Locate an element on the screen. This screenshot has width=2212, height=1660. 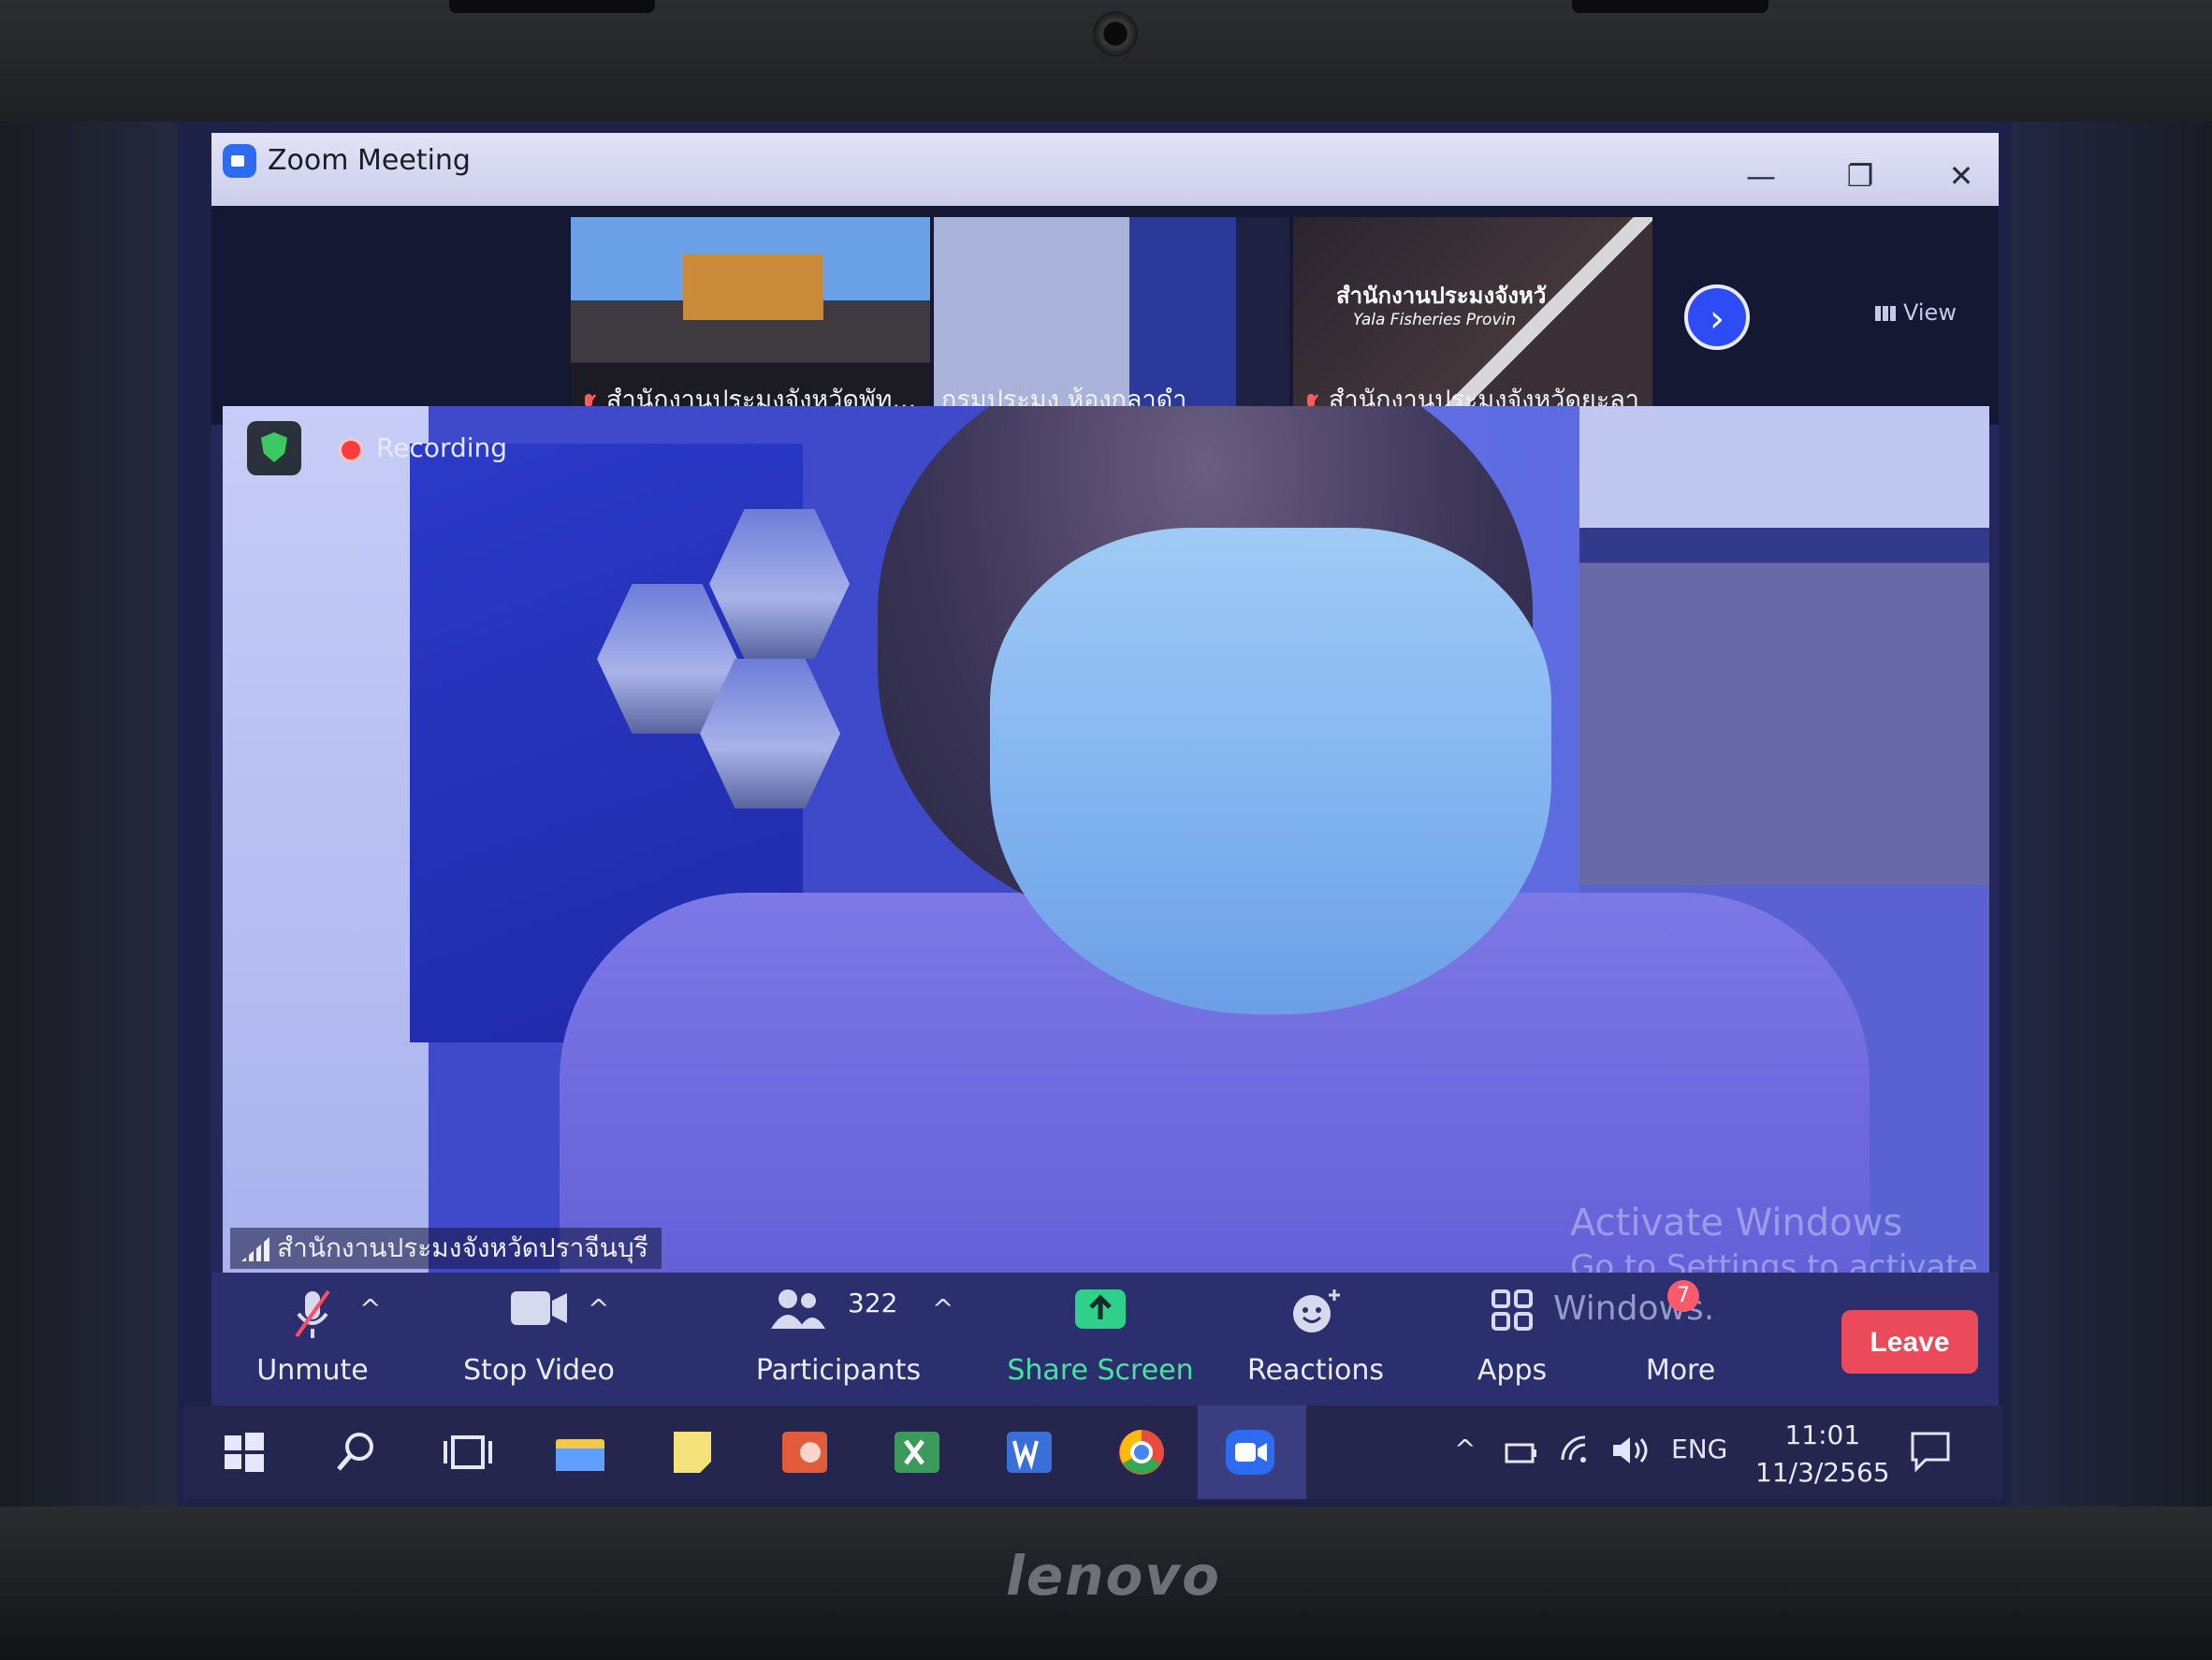
speaker-name-tag: สำนักงานประมงจังหวัดปราจีนบุรี is located at coordinates (446, 1248).